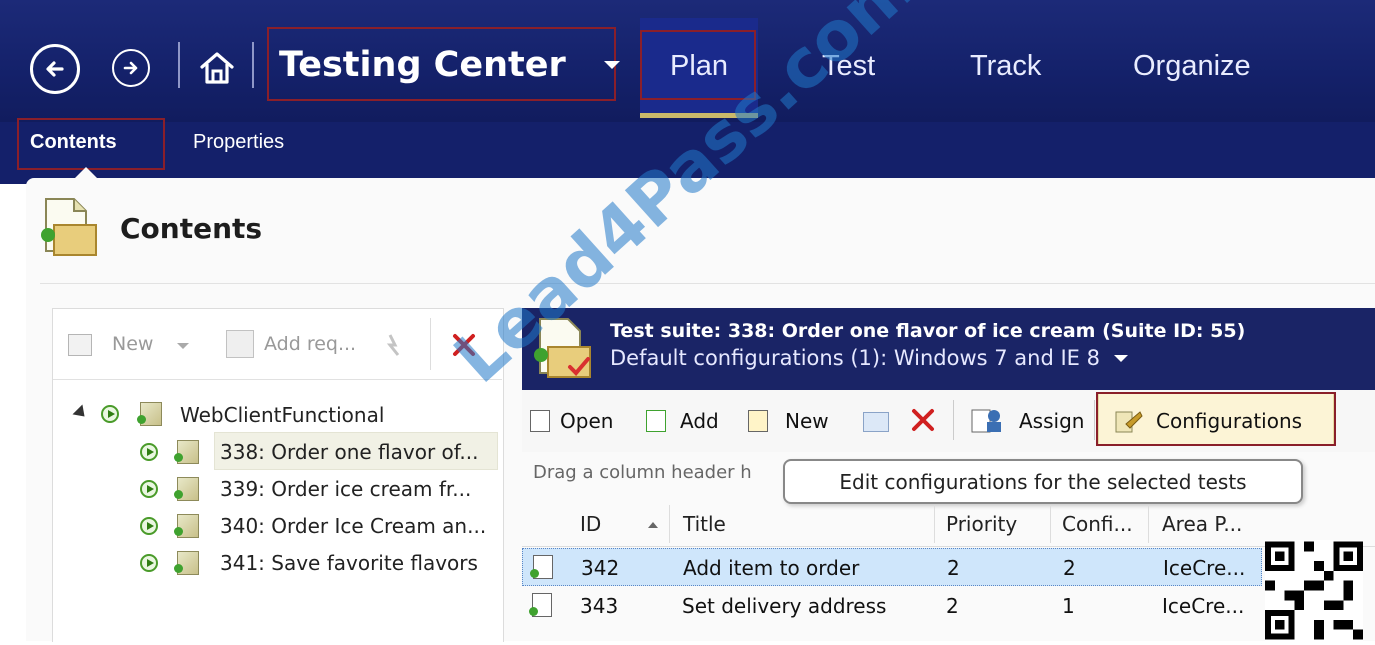 The width and height of the screenshot is (1375, 645). What do you see at coordinates (1068, 606) in the screenshot?
I see `cell-configurations: 1` at bounding box center [1068, 606].